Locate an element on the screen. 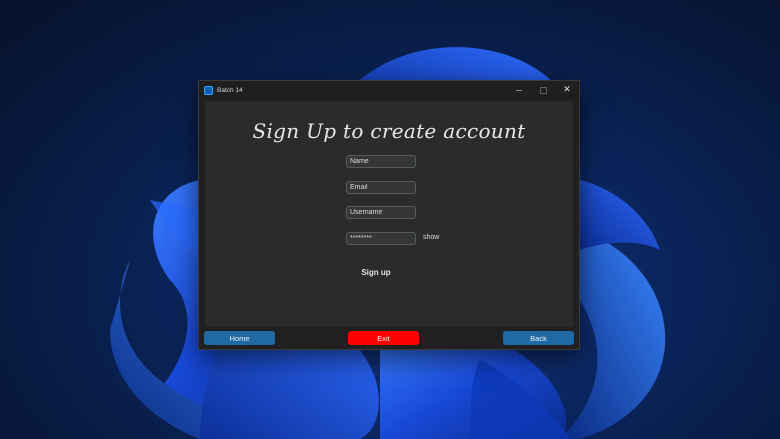  email-field is located at coordinates (381, 187).